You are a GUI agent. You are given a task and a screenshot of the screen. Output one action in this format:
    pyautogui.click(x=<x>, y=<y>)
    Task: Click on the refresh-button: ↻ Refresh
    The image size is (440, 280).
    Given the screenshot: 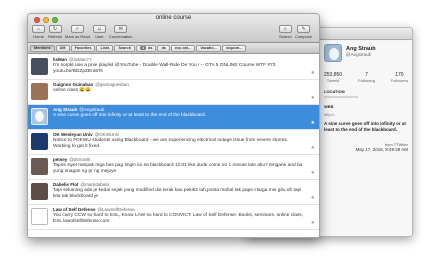 What is the action you would take?
    pyautogui.click(x=55, y=32)
    